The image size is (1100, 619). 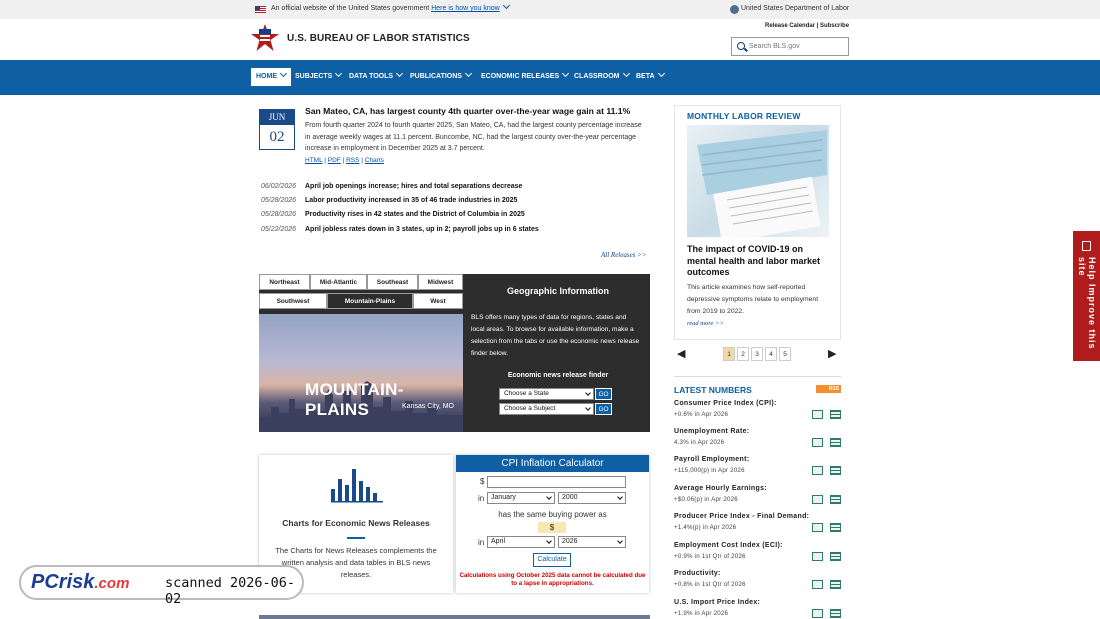 I want to click on dol-link: United States Department of Labor, so click(x=795, y=8).